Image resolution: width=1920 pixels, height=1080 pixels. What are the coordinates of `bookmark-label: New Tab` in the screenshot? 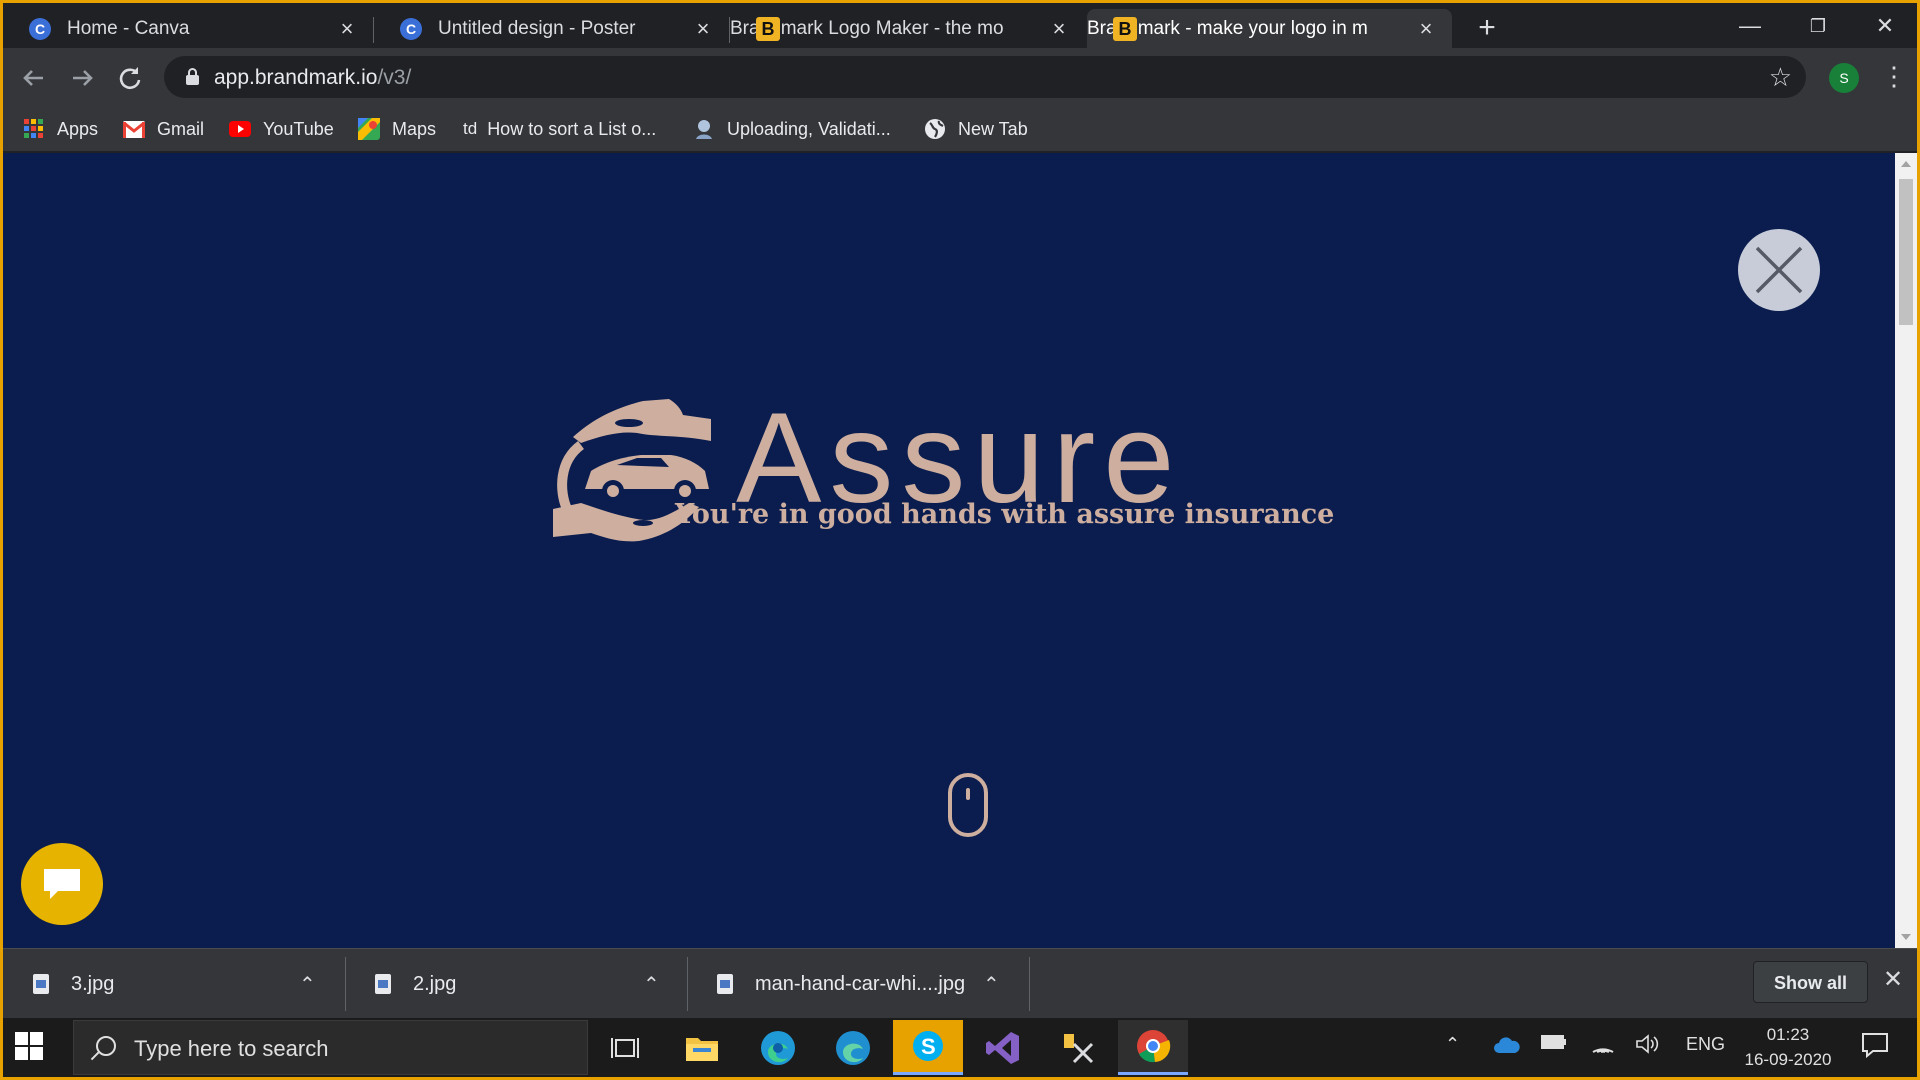 It's located at (993, 128).